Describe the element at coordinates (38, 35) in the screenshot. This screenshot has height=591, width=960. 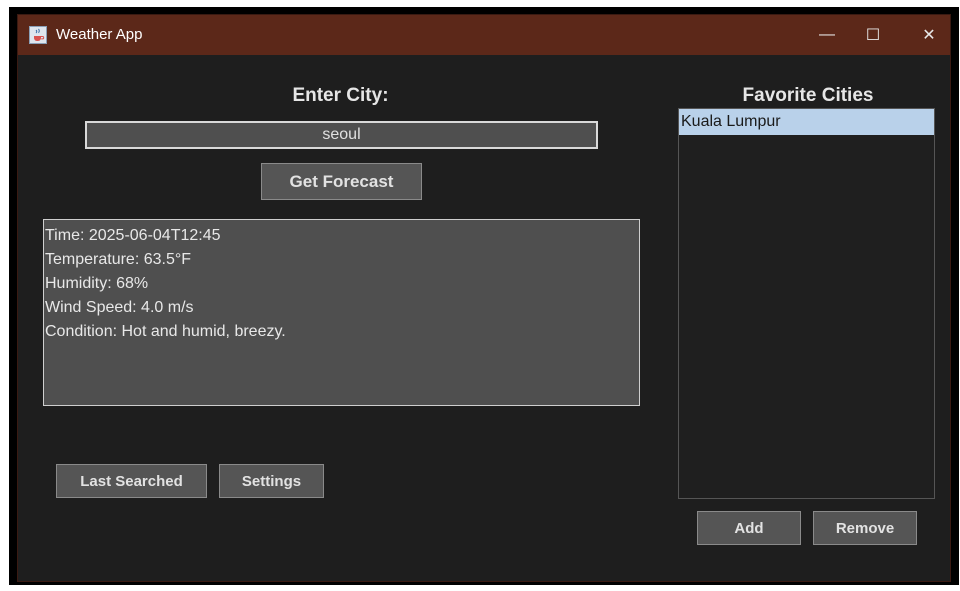
I see `java-cup-icon` at that location.